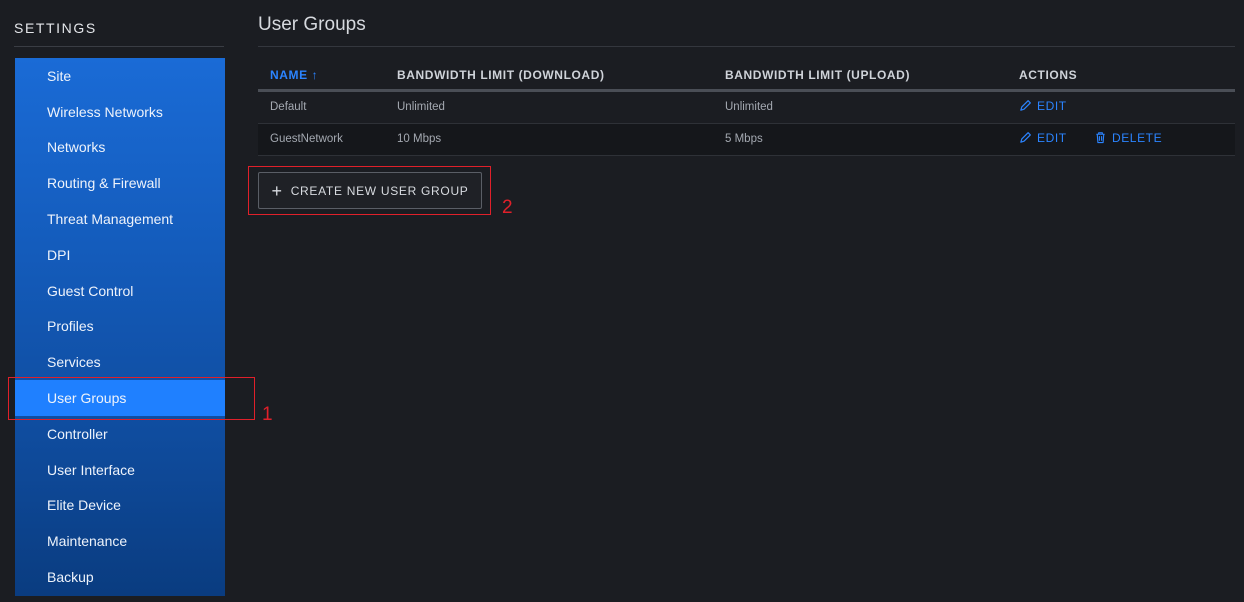 The width and height of the screenshot is (1244, 602). What do you see at coordinates (860, 79) in the screenshot?
I see `column-header-upload: BANDWIDTH LIMIT (UPLOAD)` at bounding box center [860, 79].